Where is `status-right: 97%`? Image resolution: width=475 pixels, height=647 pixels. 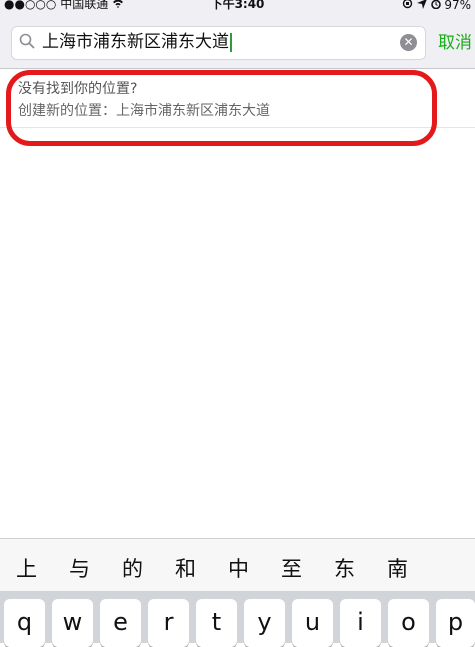
status-right: 97% is located at coordinates (436, 6).